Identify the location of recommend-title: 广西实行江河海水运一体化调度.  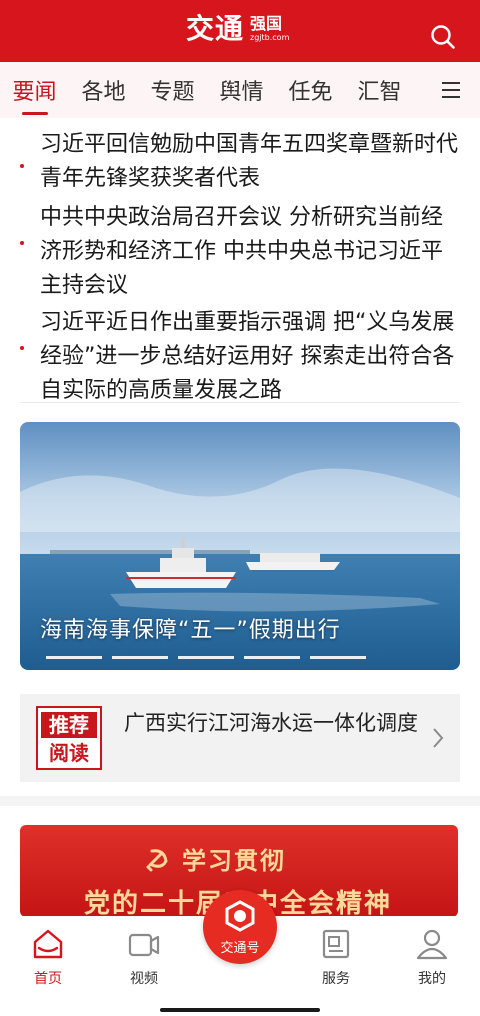
(271, 723).